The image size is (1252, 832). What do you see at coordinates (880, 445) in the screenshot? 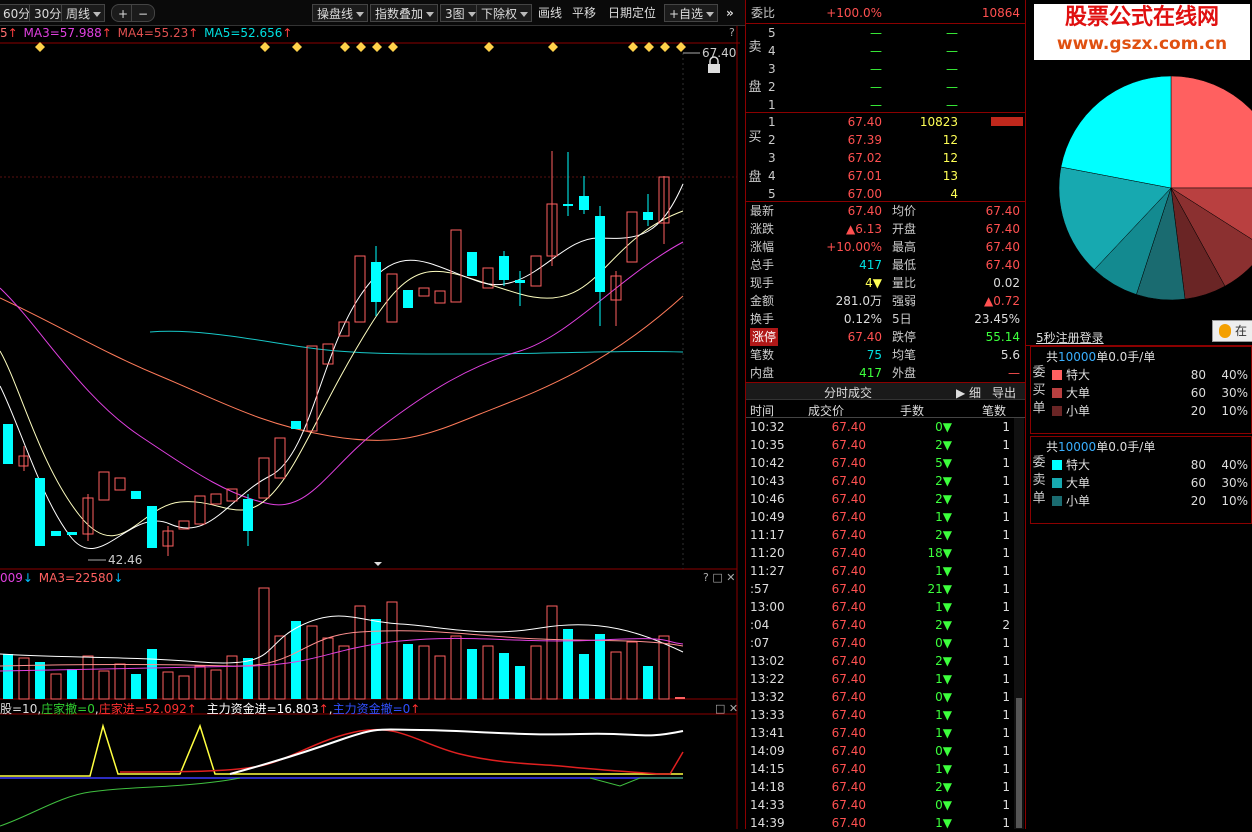
I see `tick-row: 10:35 67.40 2▼ 1` at bounding box center [880, 445].